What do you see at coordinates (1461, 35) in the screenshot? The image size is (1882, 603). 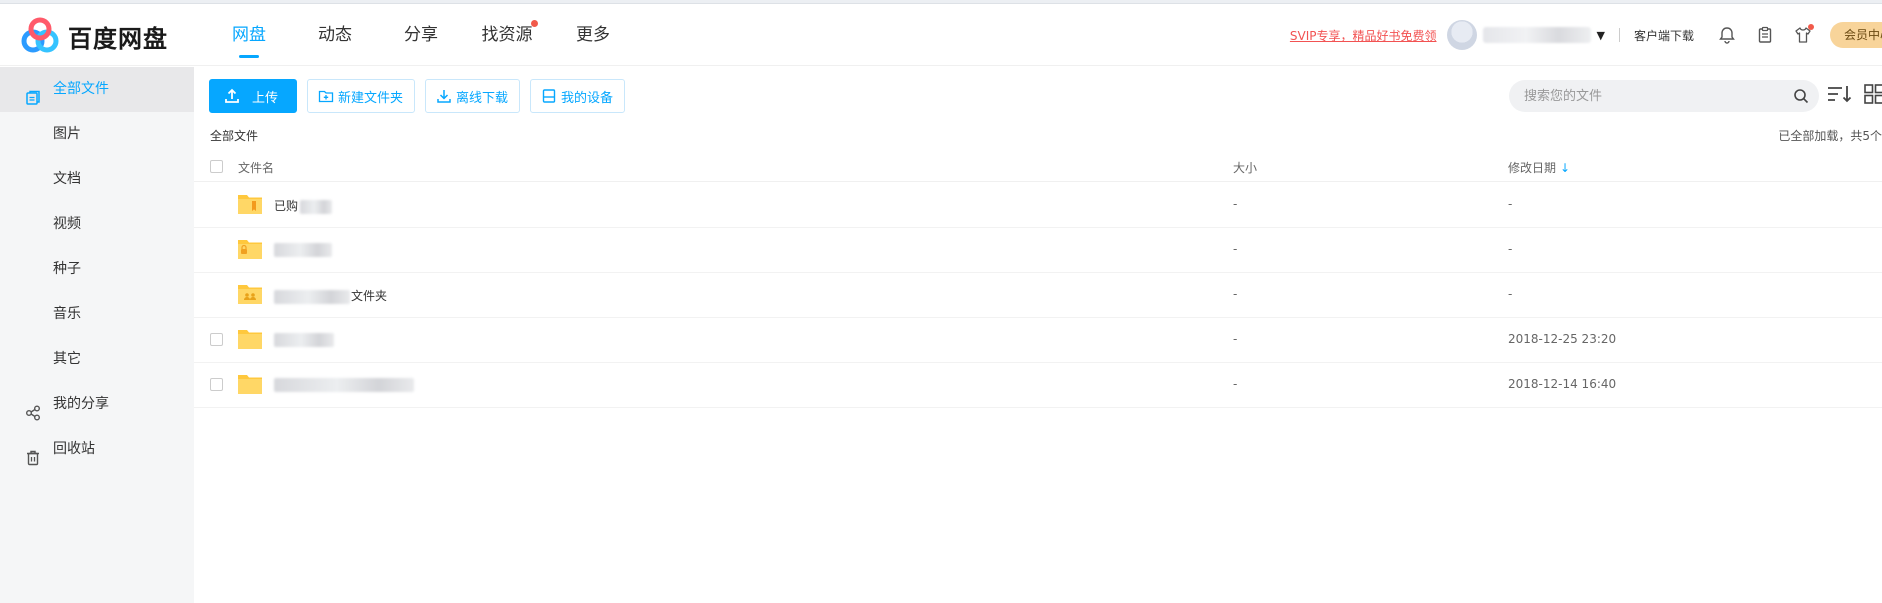 I see `avatar` at bounding box center [1461, 35].